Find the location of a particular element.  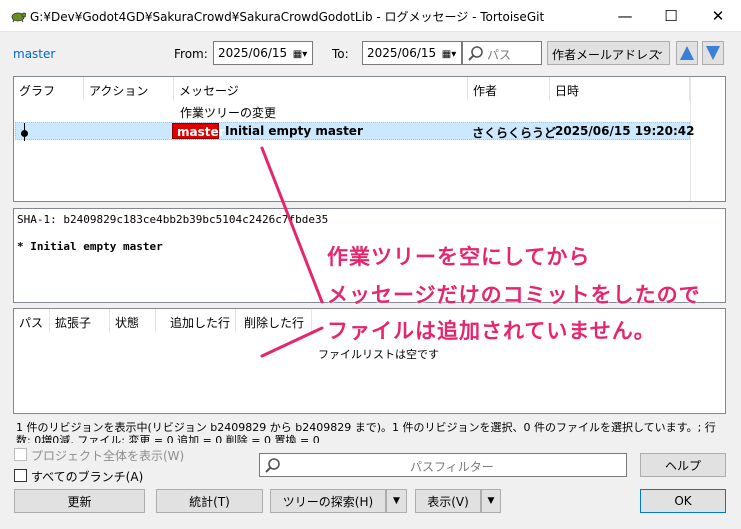

annotation-line-2: メッセージだけのコミットをしたので is located at coordinates (514, 295).